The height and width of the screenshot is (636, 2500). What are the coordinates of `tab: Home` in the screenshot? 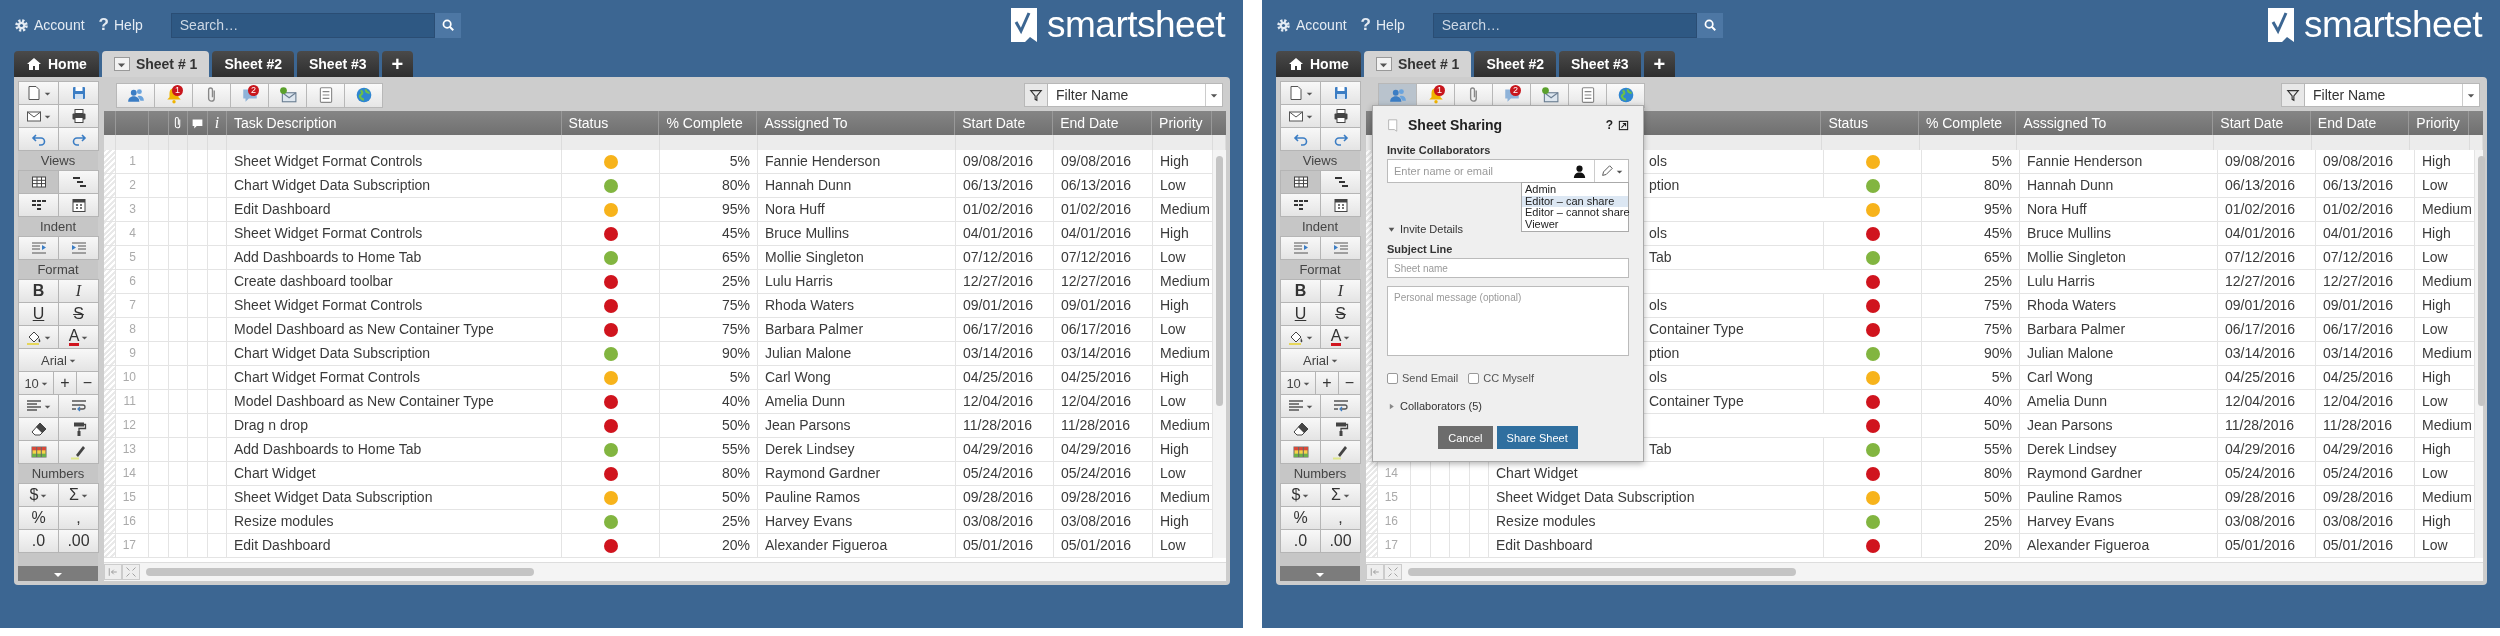 It's located at (56, 64).